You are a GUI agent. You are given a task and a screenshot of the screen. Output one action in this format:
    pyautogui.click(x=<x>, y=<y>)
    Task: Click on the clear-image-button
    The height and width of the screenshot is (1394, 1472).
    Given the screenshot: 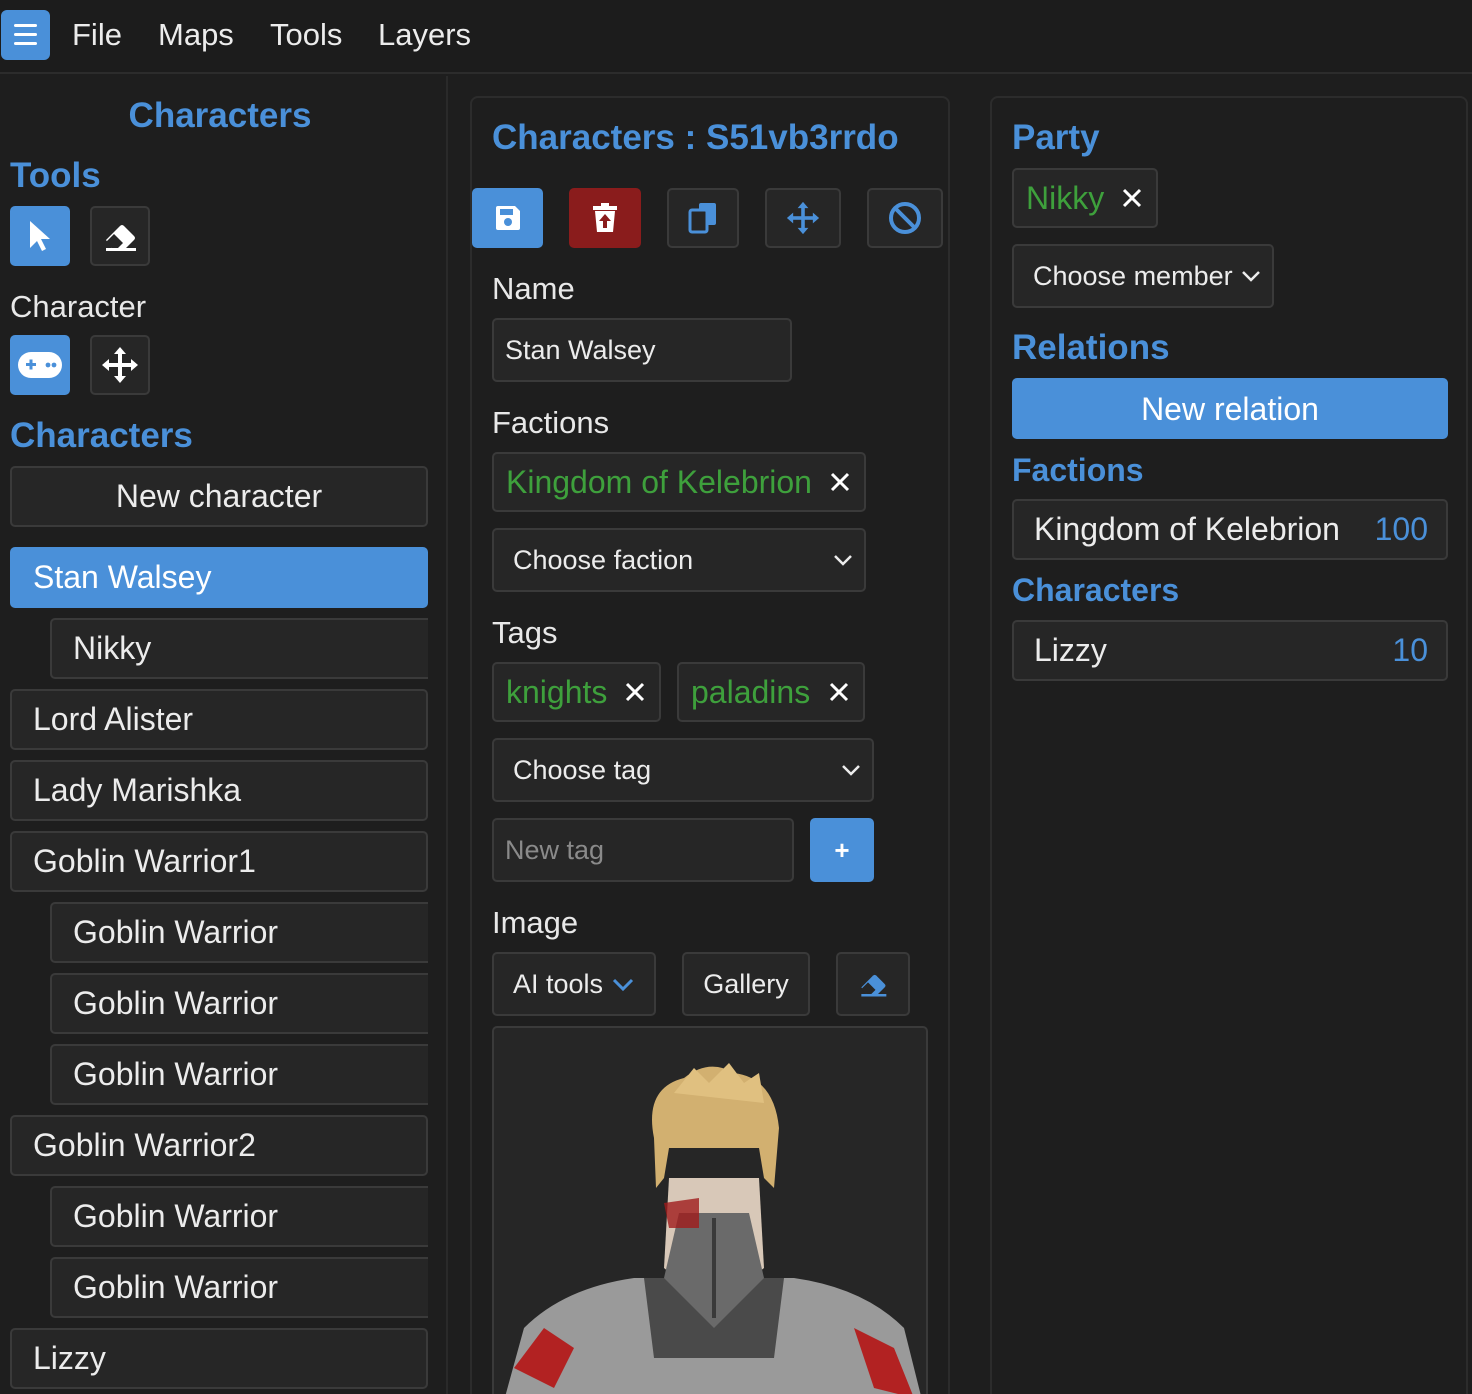 What is the action you would take?
    pyautogui.click(x=873, y=984)
    